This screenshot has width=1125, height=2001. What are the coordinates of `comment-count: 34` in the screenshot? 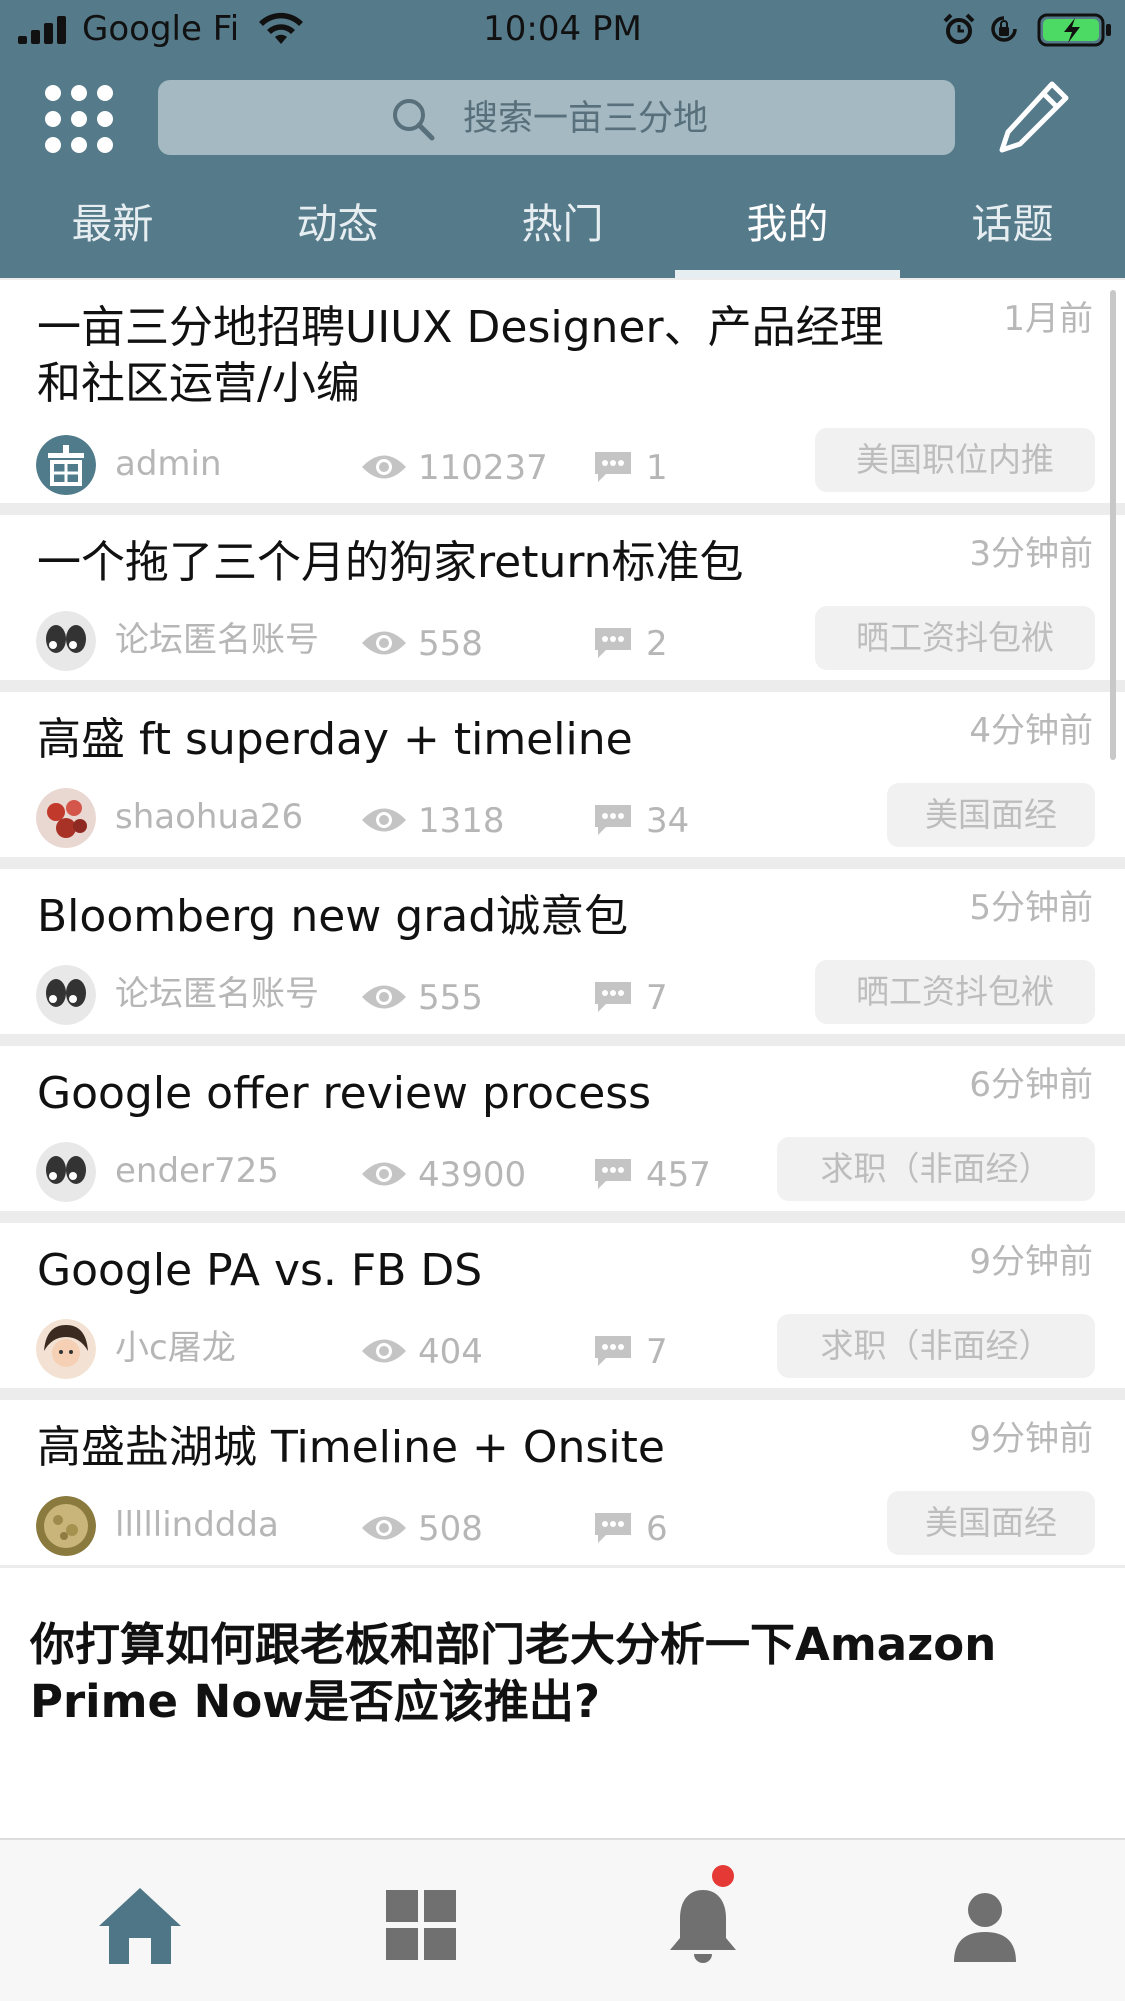 It's located at (668, 821).